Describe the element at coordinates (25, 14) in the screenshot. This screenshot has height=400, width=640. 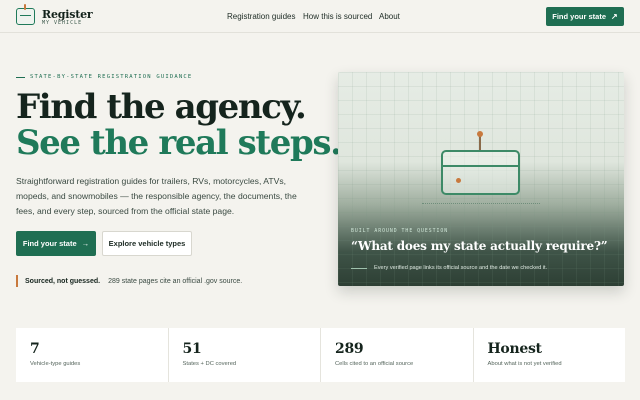
I see `license-plate-logo-icon` at that location.